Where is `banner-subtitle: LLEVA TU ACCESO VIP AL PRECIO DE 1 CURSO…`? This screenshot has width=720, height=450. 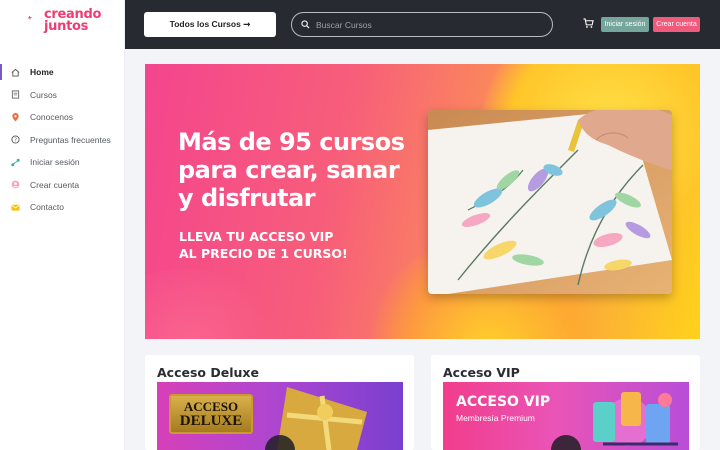
banner-subtitle: LLEVA TU ACCESO VIP AL PRECIO DE 1 CURSO… is located at coordinates (263, 245).